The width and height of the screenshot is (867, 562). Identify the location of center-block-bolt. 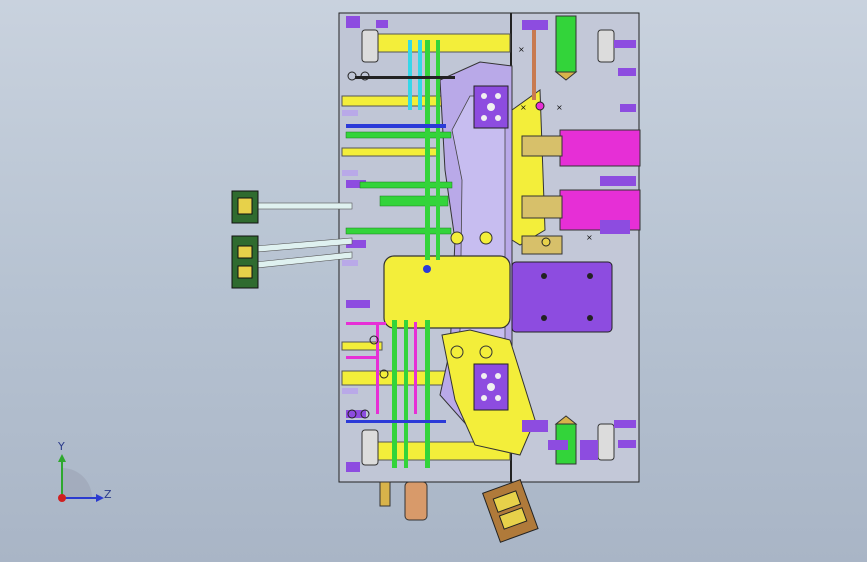
(427, 269).